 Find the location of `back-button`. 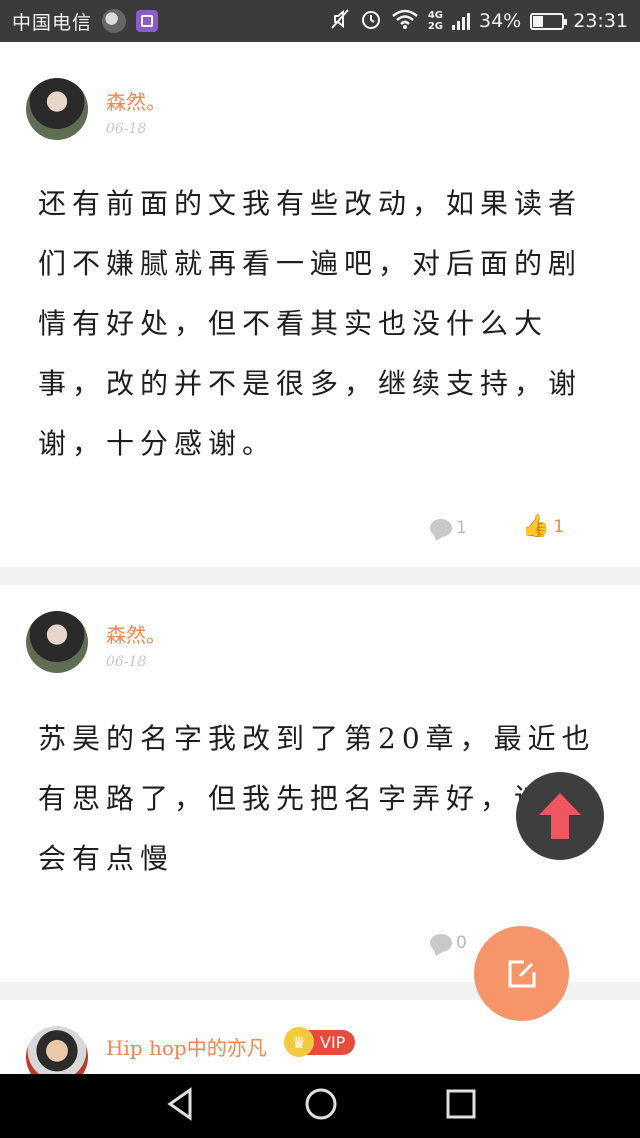

back-button is located at coordinates (180, 1106).